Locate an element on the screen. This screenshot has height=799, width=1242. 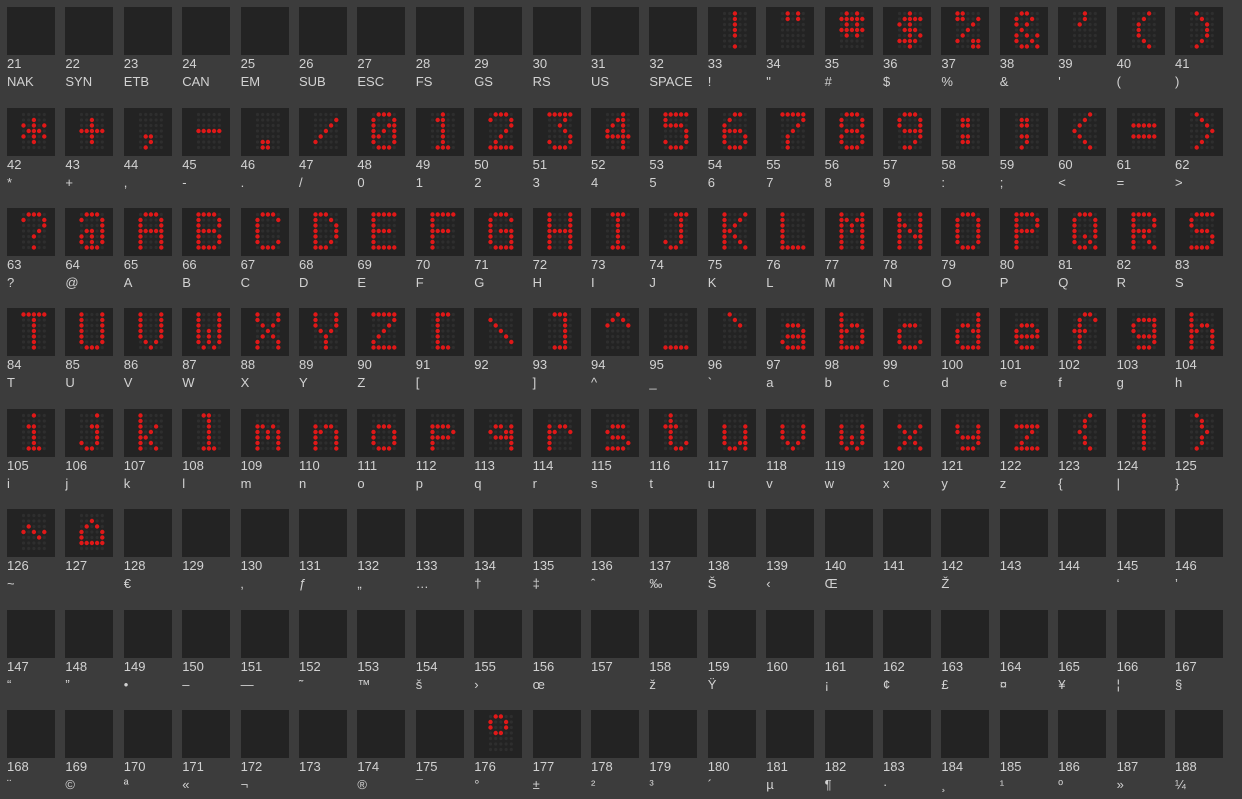
glyph-cell: 122 z is located at coordinates (1022, 450).